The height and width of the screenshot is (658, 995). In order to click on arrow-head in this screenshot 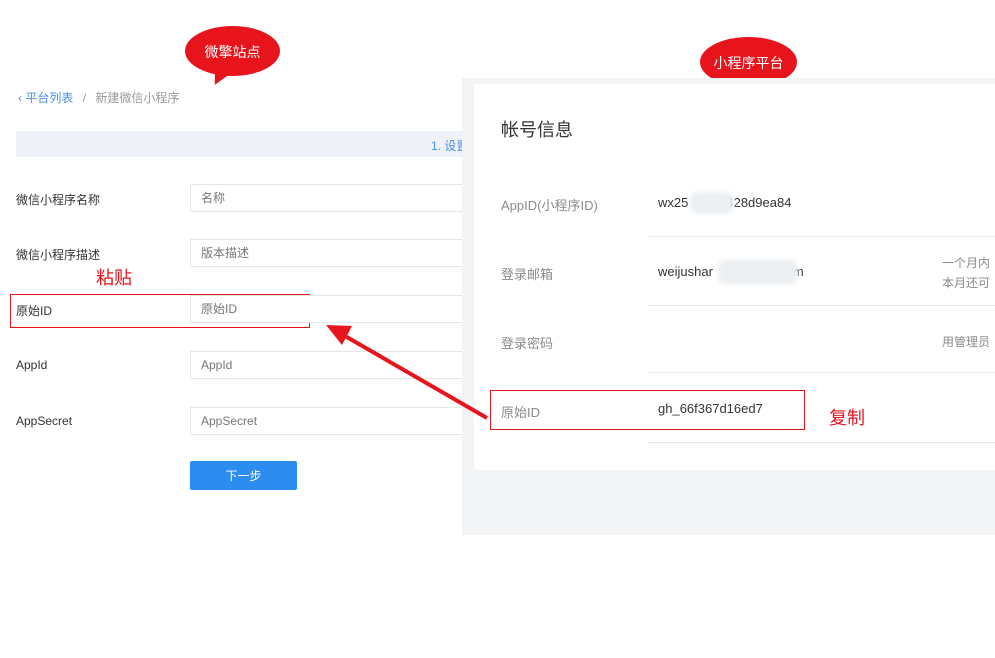, I will do `click(339, 335)`.